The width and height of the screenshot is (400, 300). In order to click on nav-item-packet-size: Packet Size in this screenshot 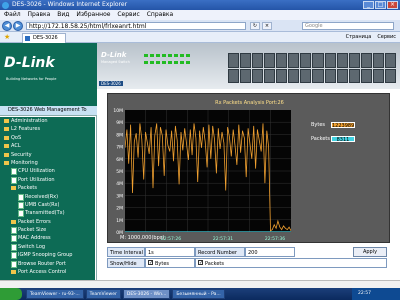, I will do `click(53, 230)`.